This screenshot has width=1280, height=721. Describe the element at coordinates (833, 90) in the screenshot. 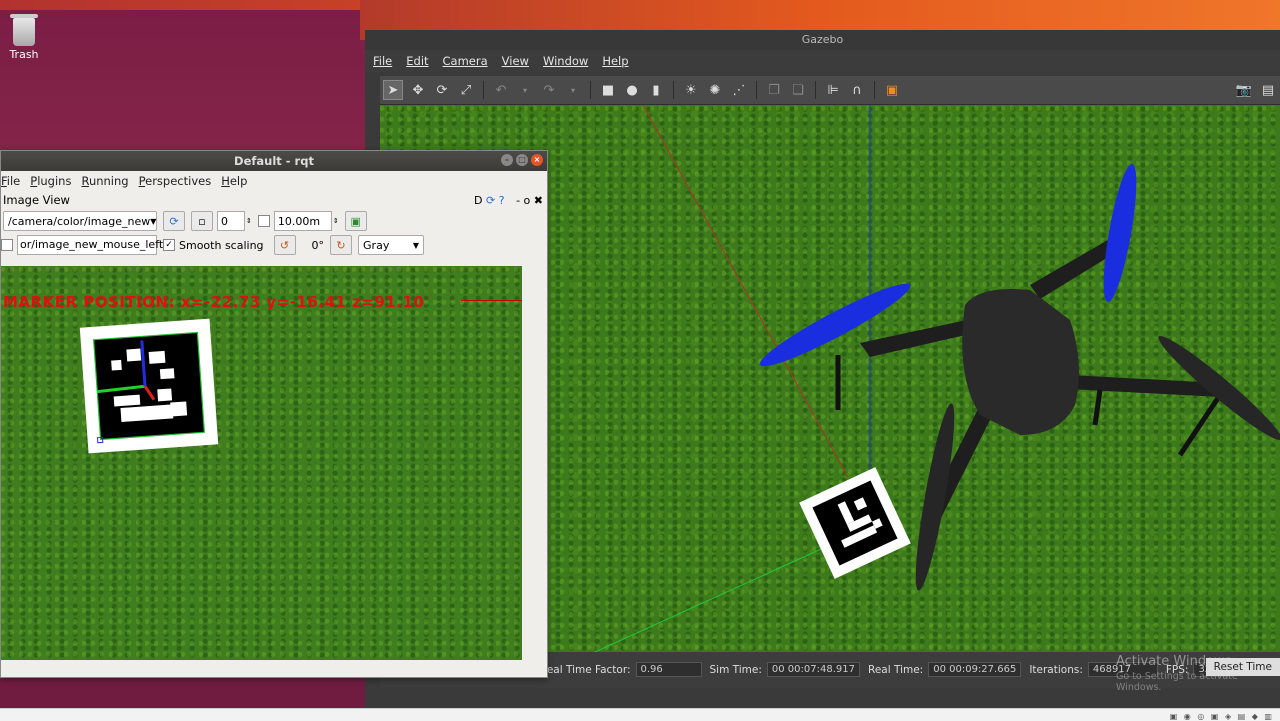

I see `align-icon: ⊫` at that location.